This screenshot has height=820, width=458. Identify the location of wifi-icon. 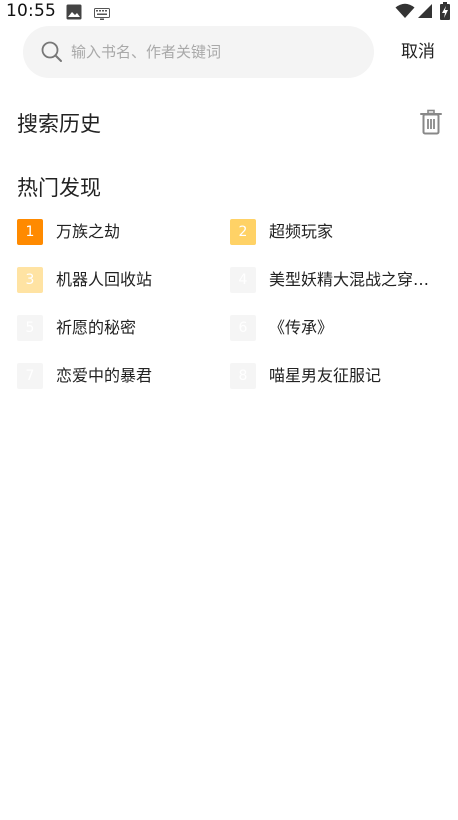
(405, 13).